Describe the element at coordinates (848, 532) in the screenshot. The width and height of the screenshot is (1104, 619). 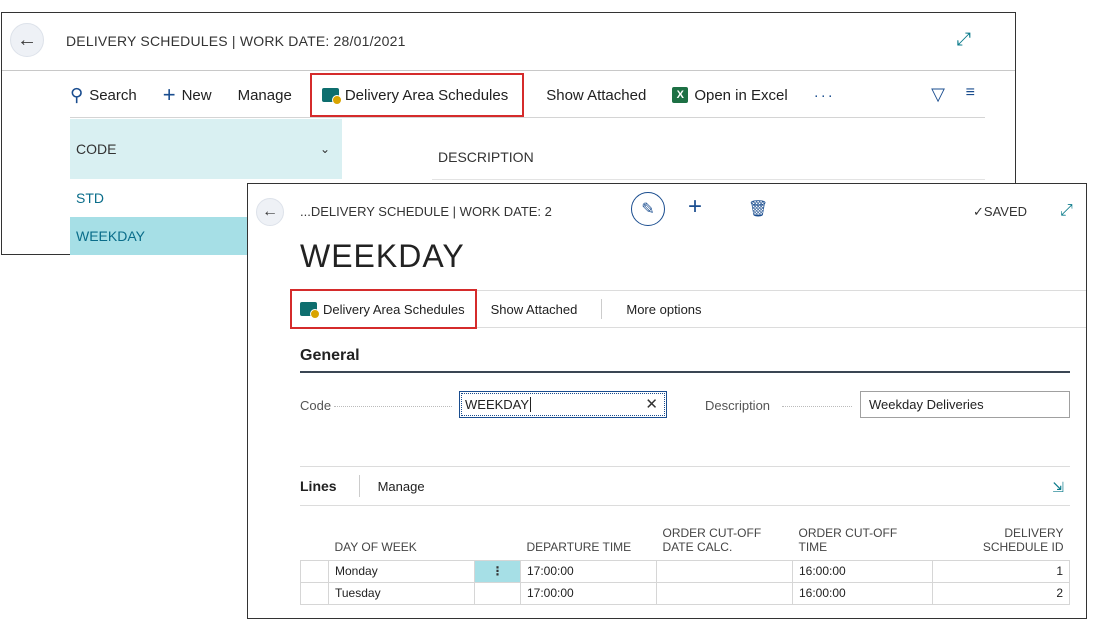
I see `order-cutoff-time-label-1: ORDER CUT-OFF` at that location.